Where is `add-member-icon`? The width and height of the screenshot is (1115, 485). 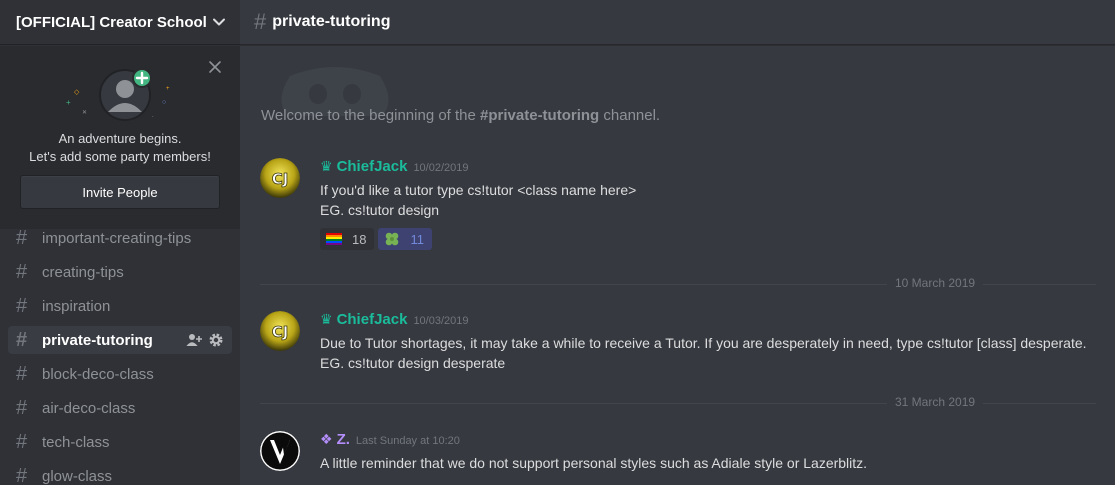
add-member-icon is located at coordinates (194, 340).